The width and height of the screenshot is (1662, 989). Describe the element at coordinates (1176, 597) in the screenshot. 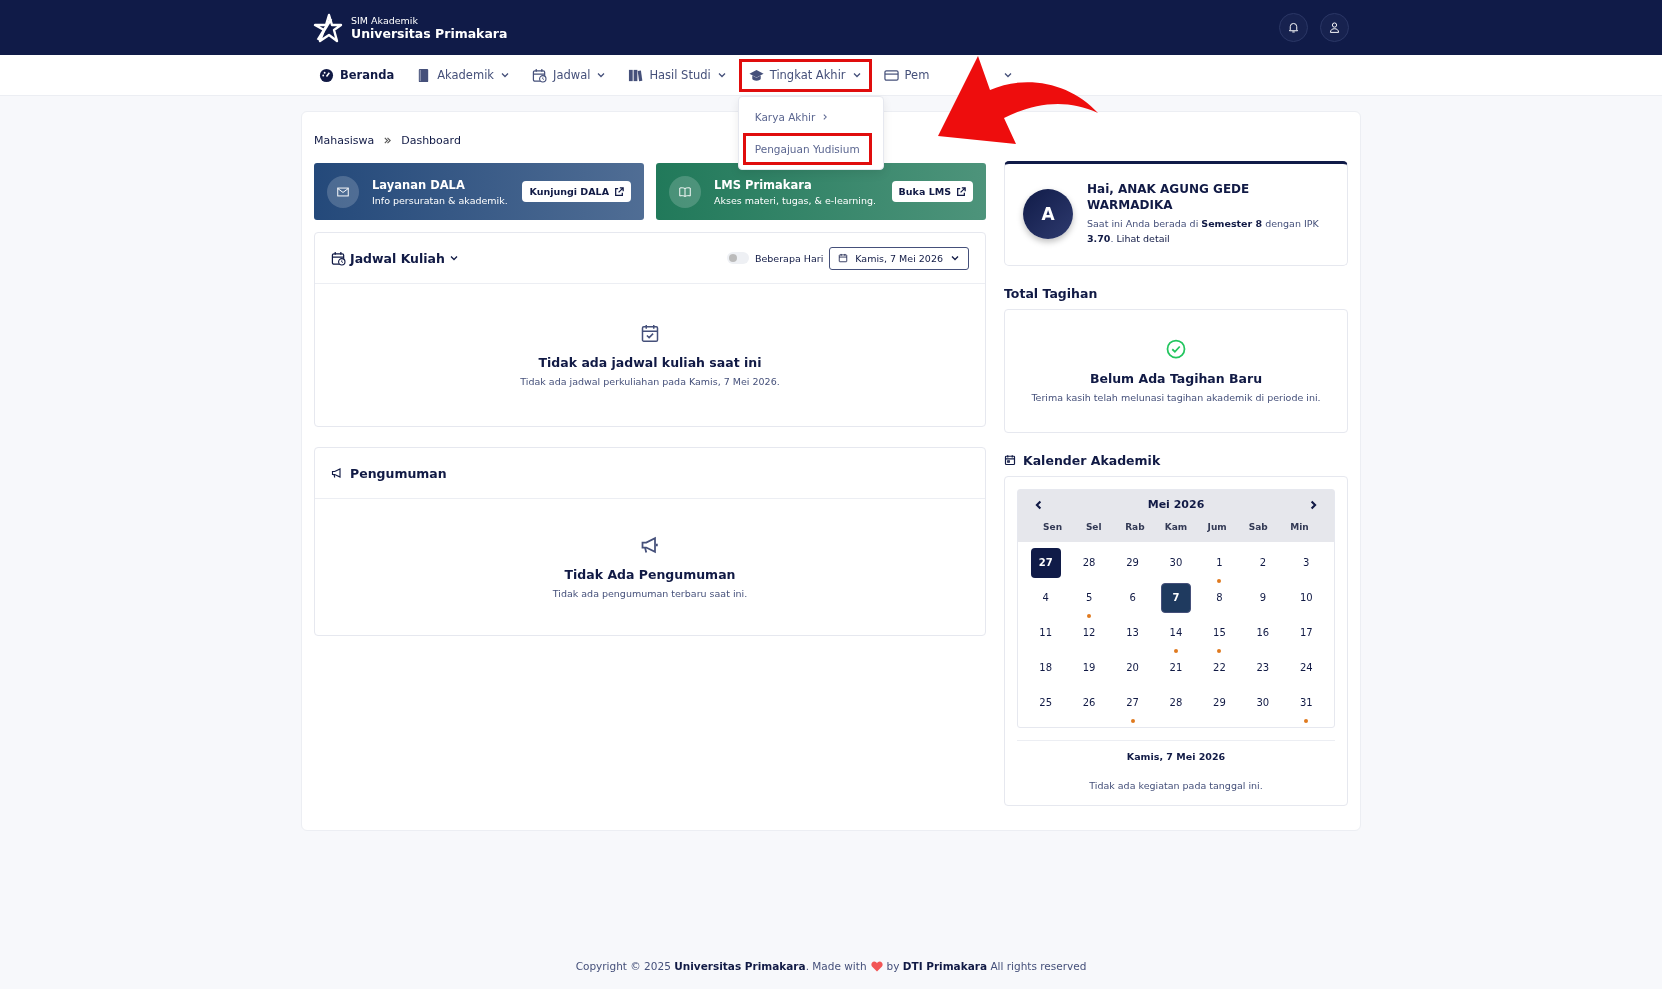

I see `calendar-day: 7` at that location.